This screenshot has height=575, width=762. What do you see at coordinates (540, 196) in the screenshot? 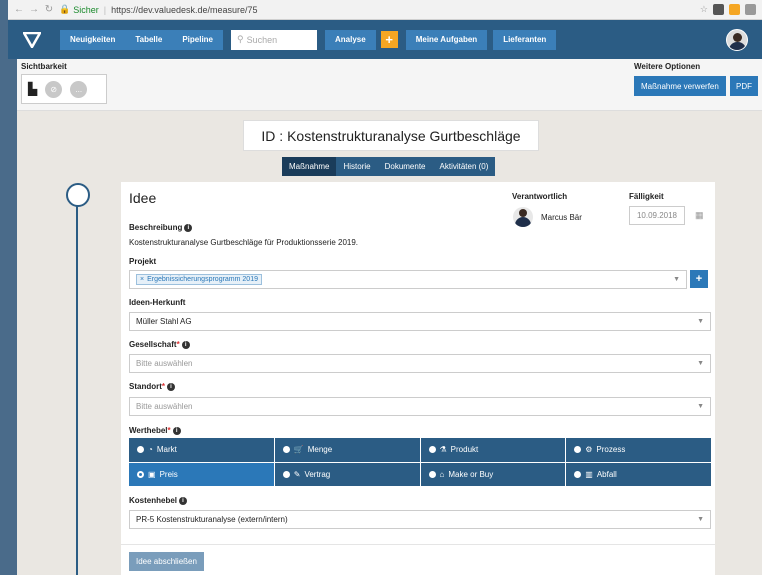
I see `verantwortlich-label: Verantwortlich` at bounding box center [540, 196].